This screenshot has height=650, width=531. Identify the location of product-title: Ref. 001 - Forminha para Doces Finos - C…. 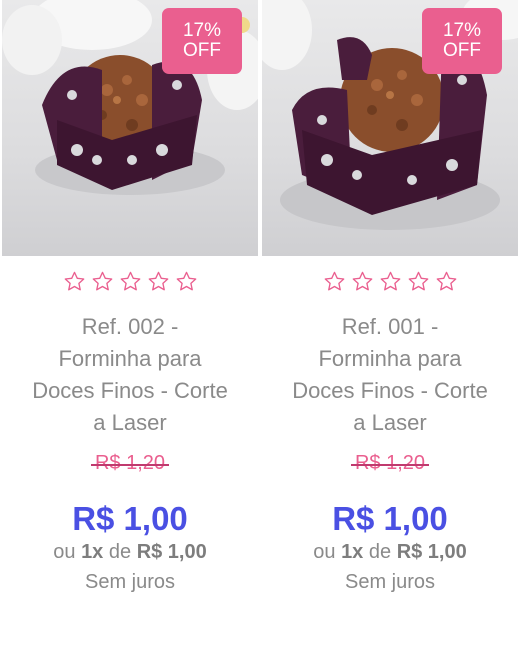
(390, 375).